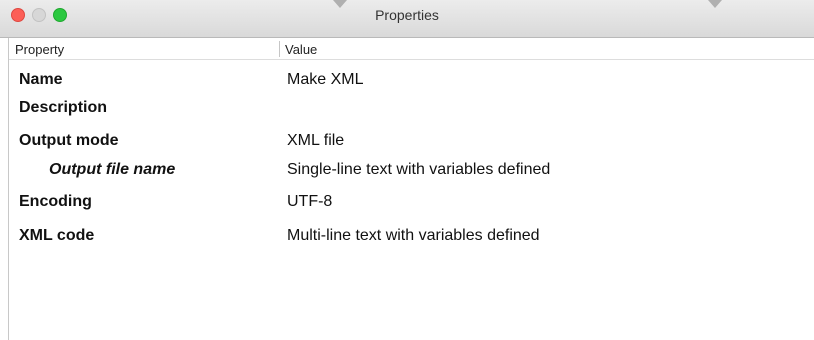 The height and width of the screenshot is (340, 814). Describe the element at coordinates (413, 236) in the screenshot. I see `property-value: Multi-line text with variables defined` at that location.